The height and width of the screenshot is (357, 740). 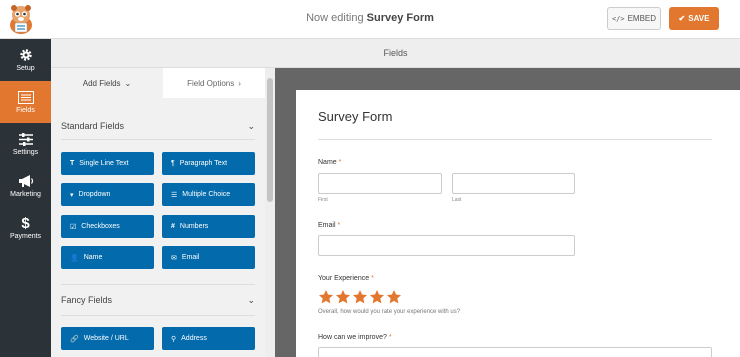 I want to click on fancy-fields-header: Fancy Fields ⌄, so click(x=158, y=300).